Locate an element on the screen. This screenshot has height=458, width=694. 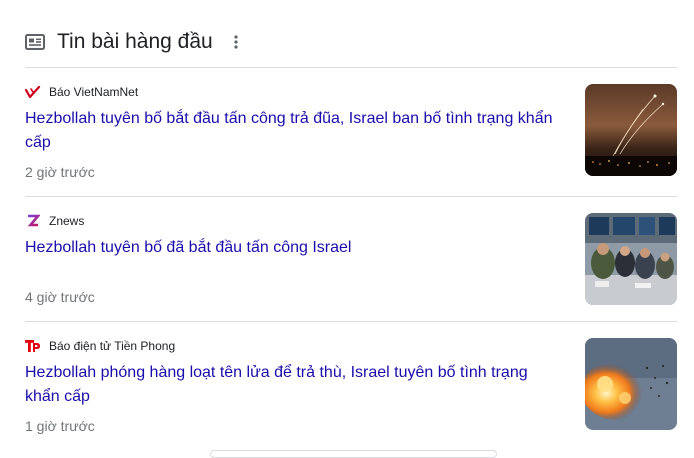
znews-logo-icon is located at coordinates (33, 221).